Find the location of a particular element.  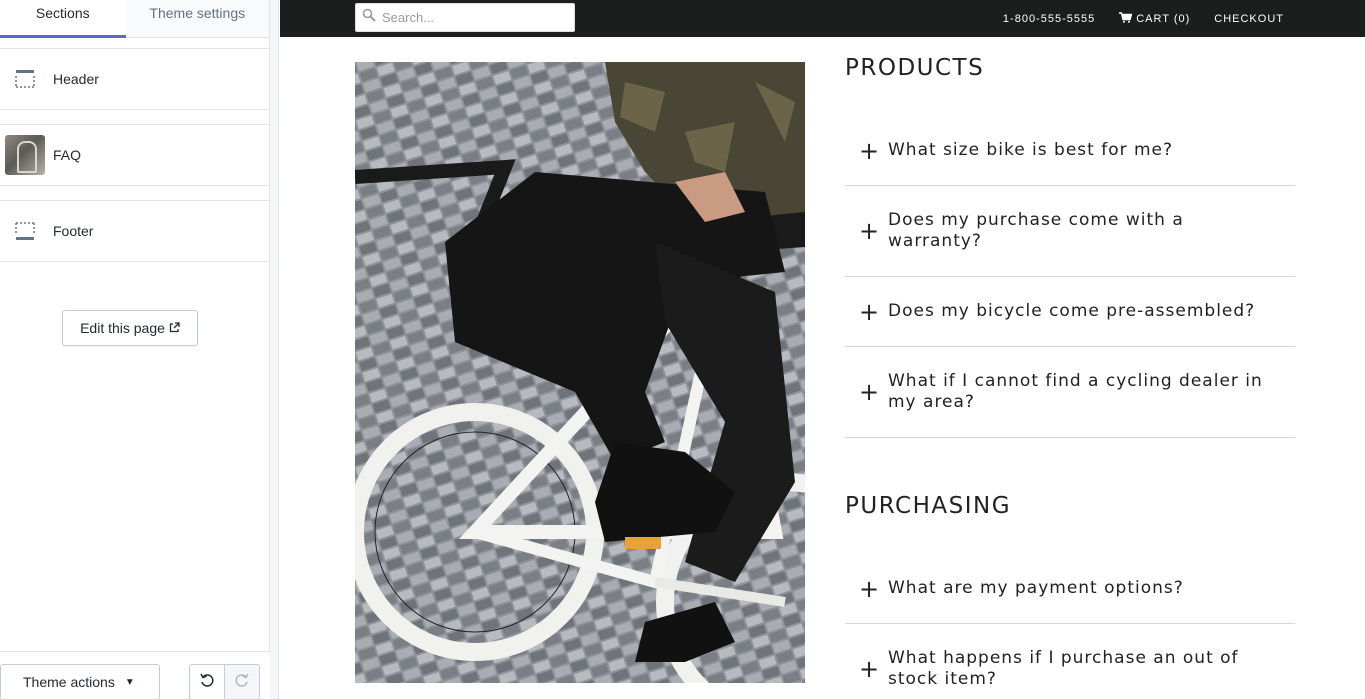

redo-button is located at coordinates (242, 681).